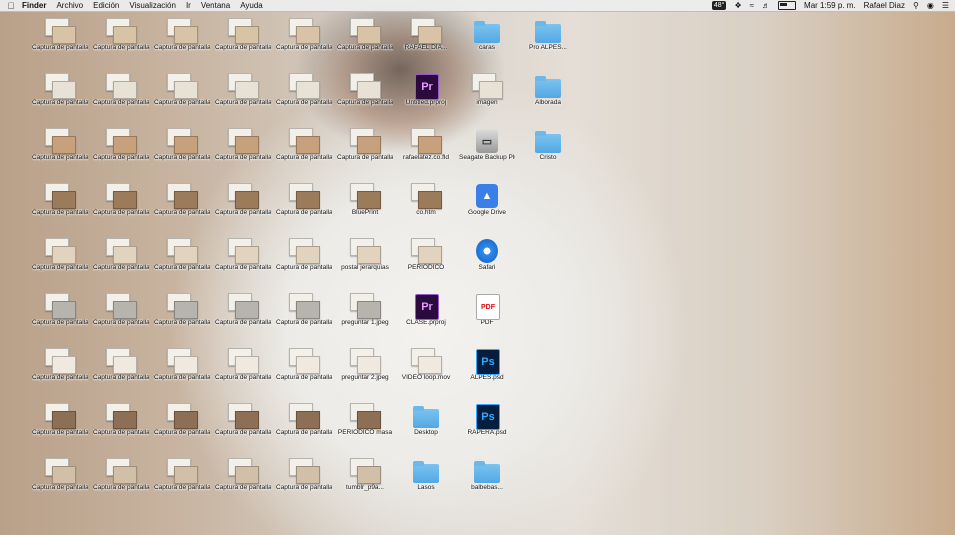 Image resolution: width=955 pixels, height=535 pixels. Describe the element at coordinates (365, 427) in the screenshot. I see `desktop-icon-file: PERIODICO masa` at that location.